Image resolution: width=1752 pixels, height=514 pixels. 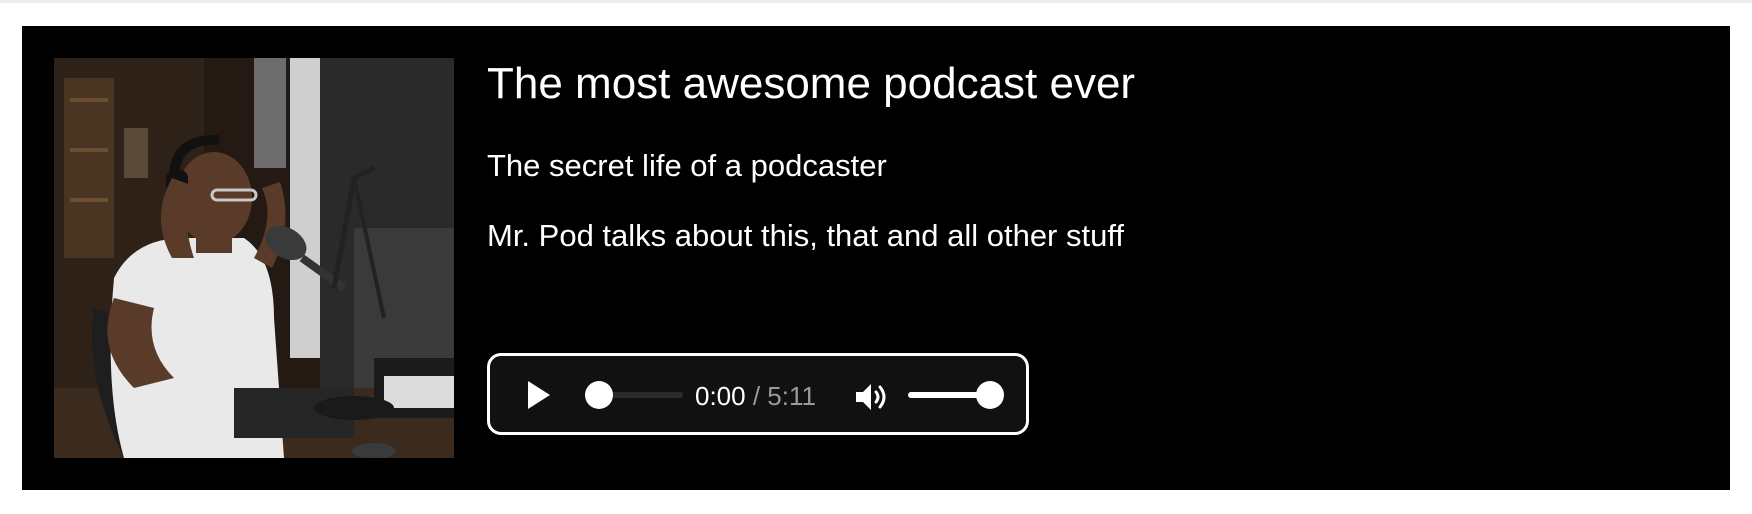 What do you see at coordinates (720, 396) in the screenshot?
I see `current-time: 0:00` at bounding box center [720, 396].